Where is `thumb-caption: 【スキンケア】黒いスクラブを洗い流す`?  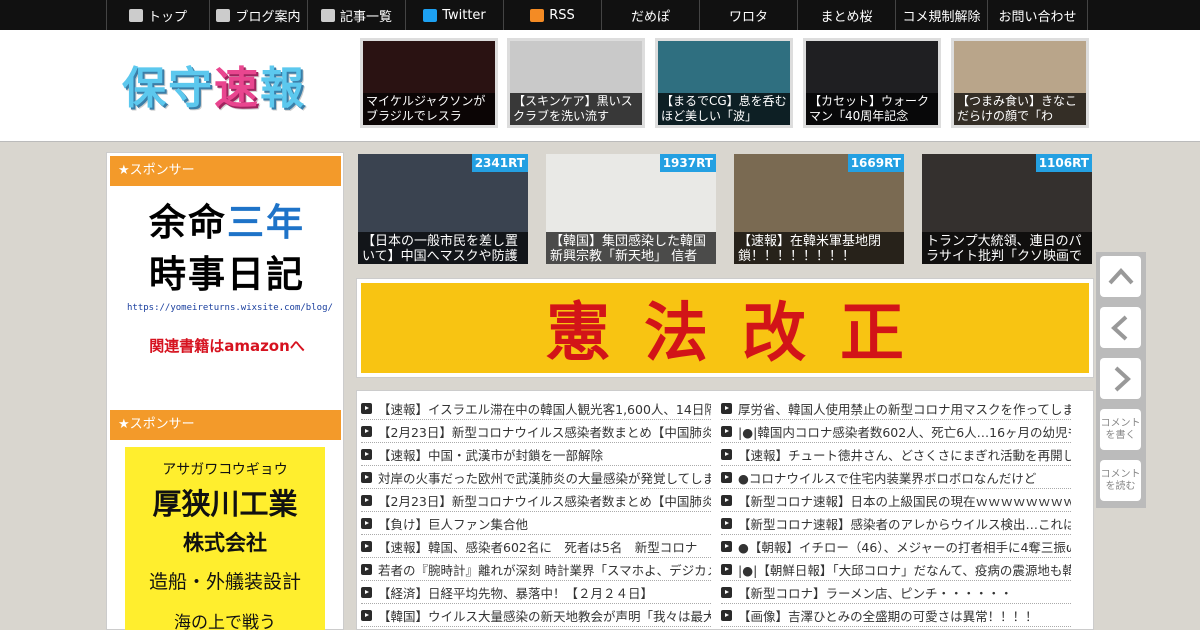 thumb-caption: 【スキンケア】黒いスクラブを洗い流す is located at coordinates (576, 109).